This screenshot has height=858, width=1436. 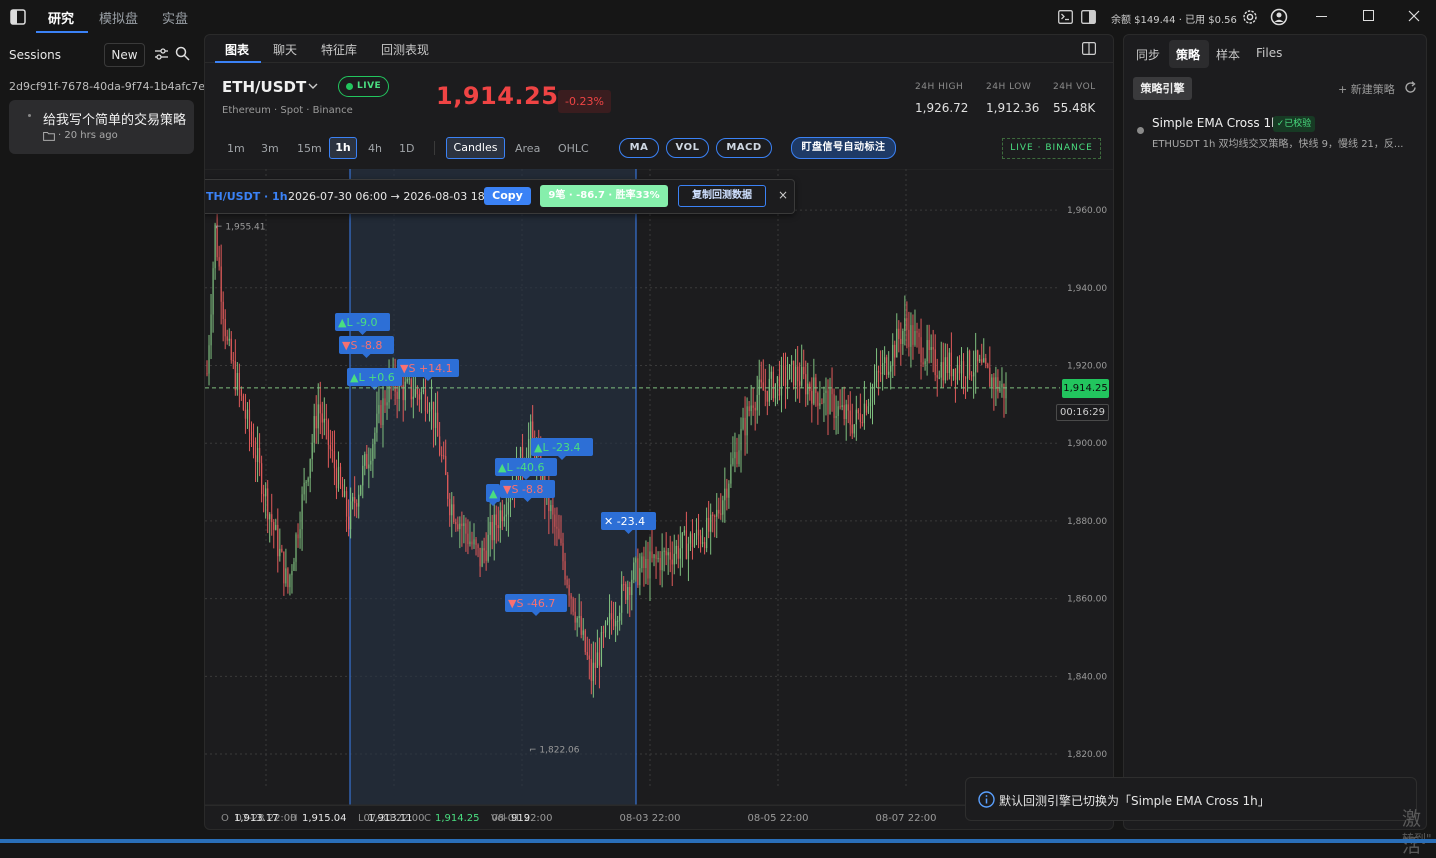 I want to click on user-avatar-icon, so click(x=1279, y=17).